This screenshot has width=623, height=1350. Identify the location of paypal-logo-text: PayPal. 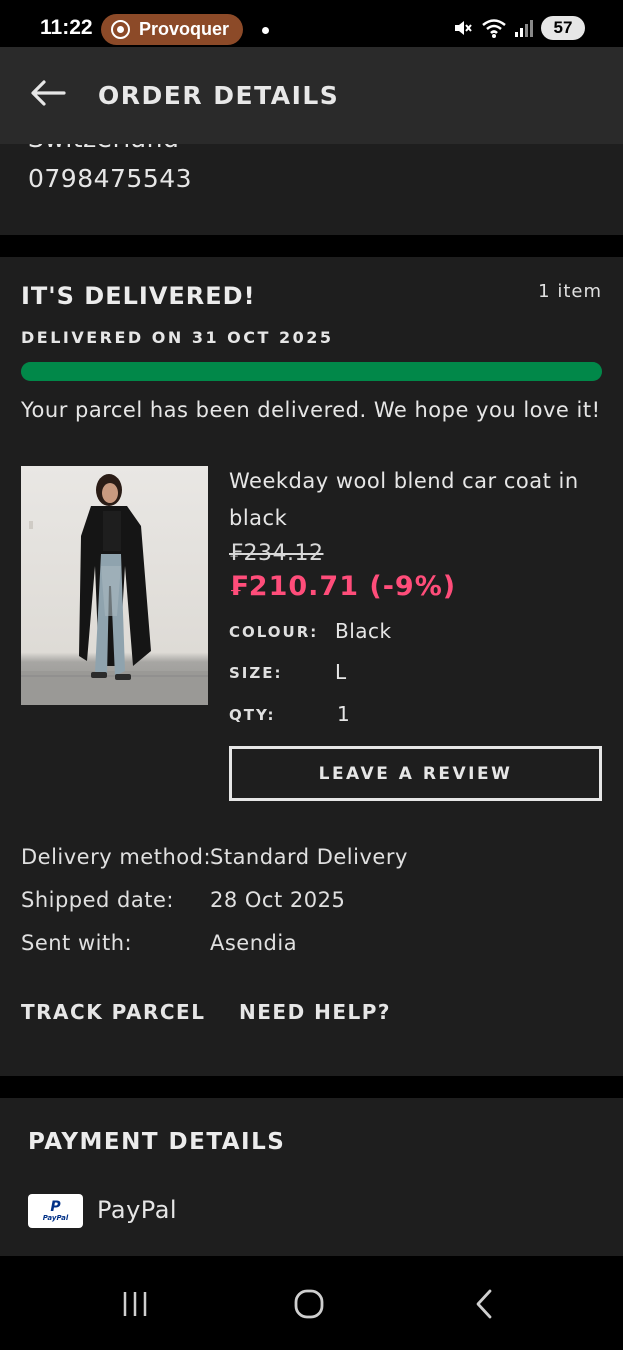
(55, 1217).